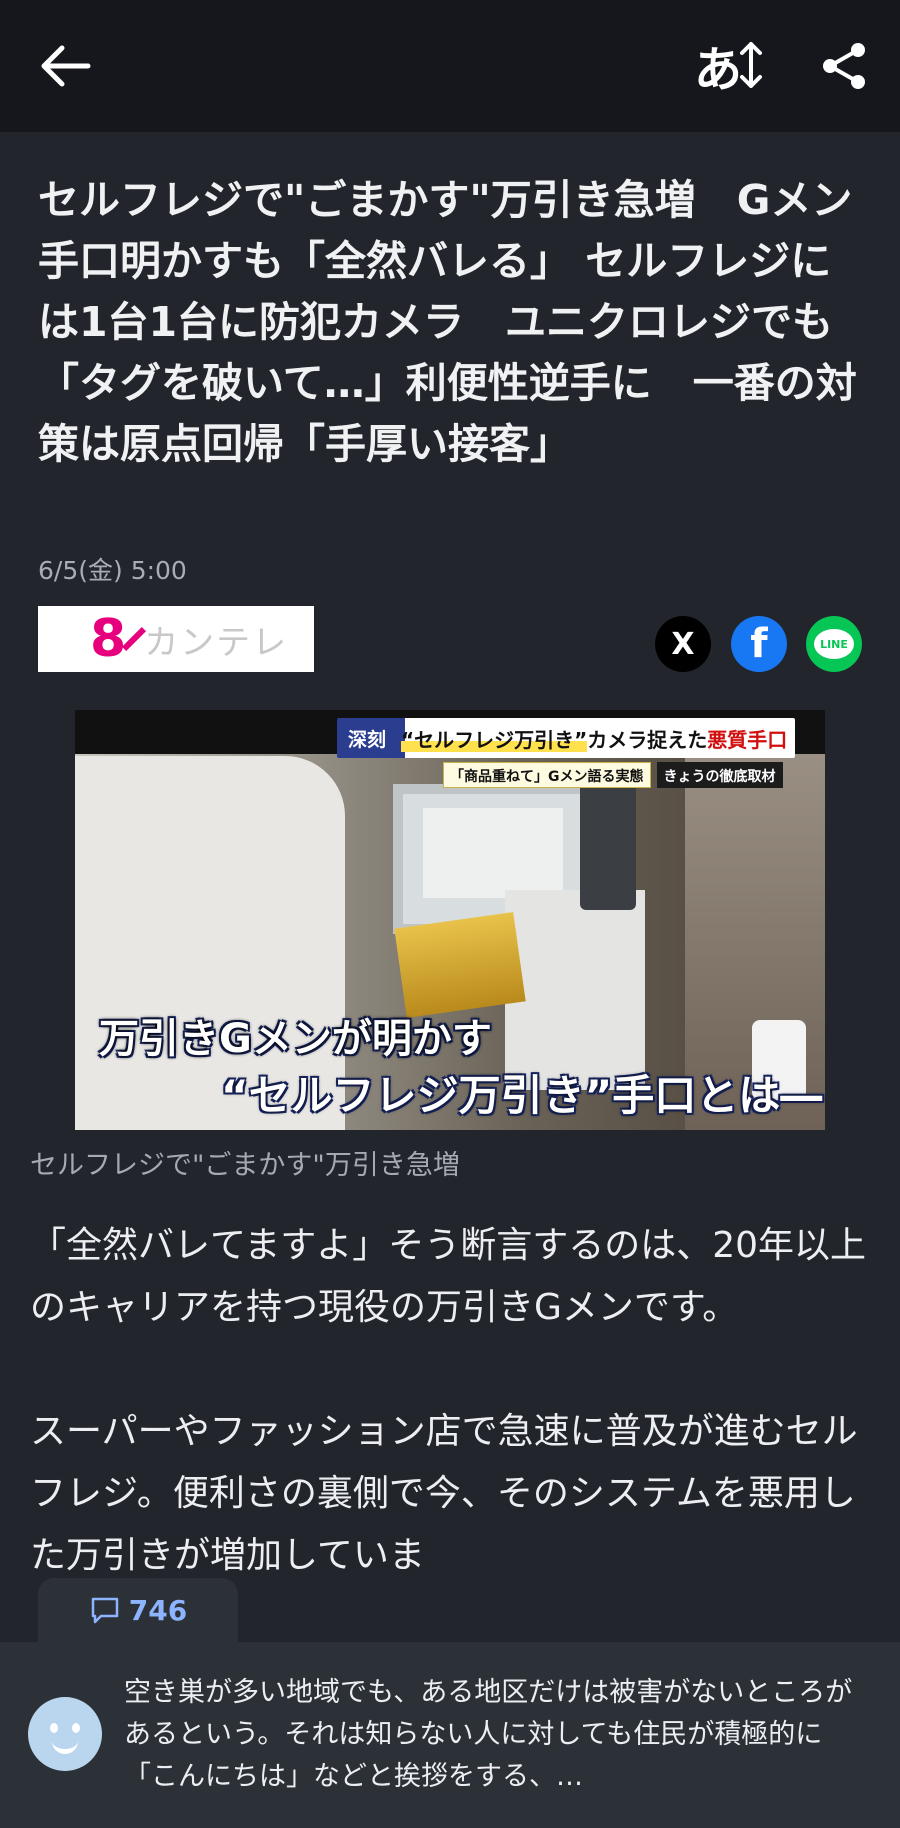 The height and width of the screenshot is (1828, 900). Describe the element at coordinates (295, 1039) in the screenshot. I see `image-caption-line-1: 万引きGメンが明かす` at that location.